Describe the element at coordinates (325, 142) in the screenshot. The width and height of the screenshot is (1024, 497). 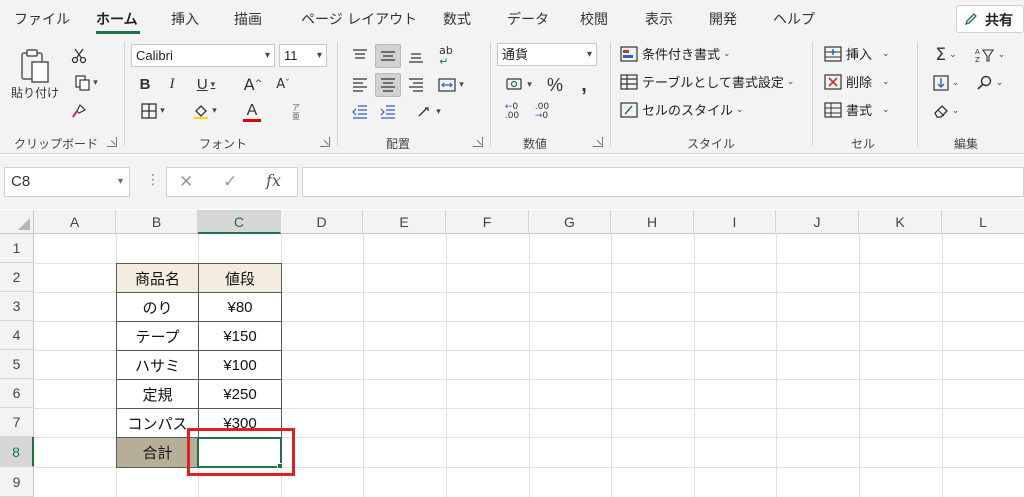
I see `font-launcher-icon` at that location.